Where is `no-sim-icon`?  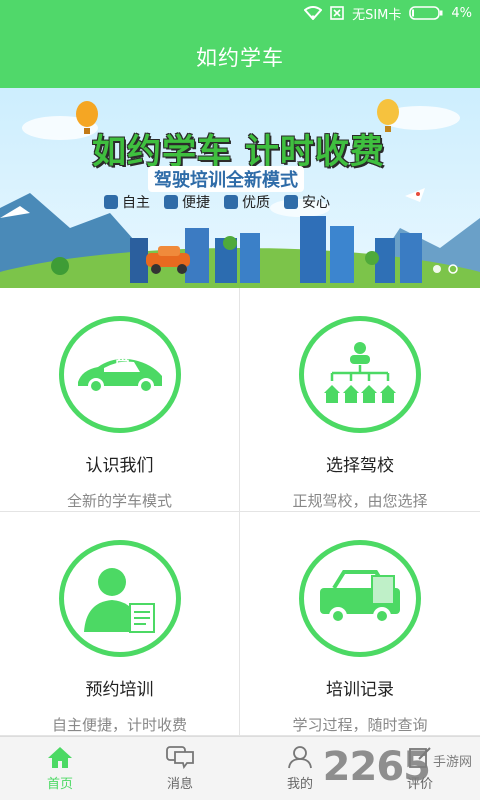
no-sim-icon is located at coordinates (337, 13).